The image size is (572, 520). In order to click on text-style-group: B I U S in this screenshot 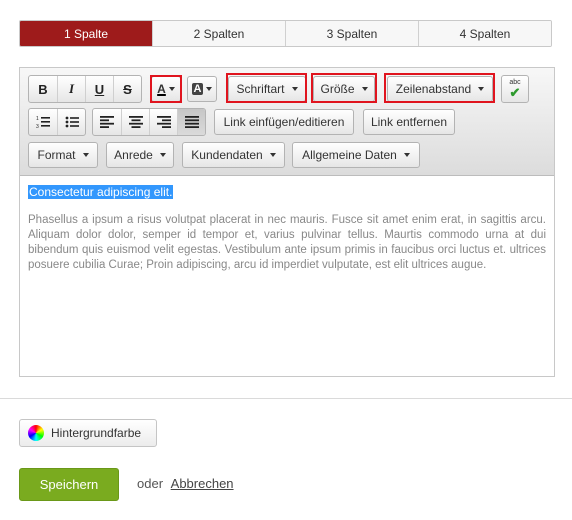, I will do `click(85, 89)`.